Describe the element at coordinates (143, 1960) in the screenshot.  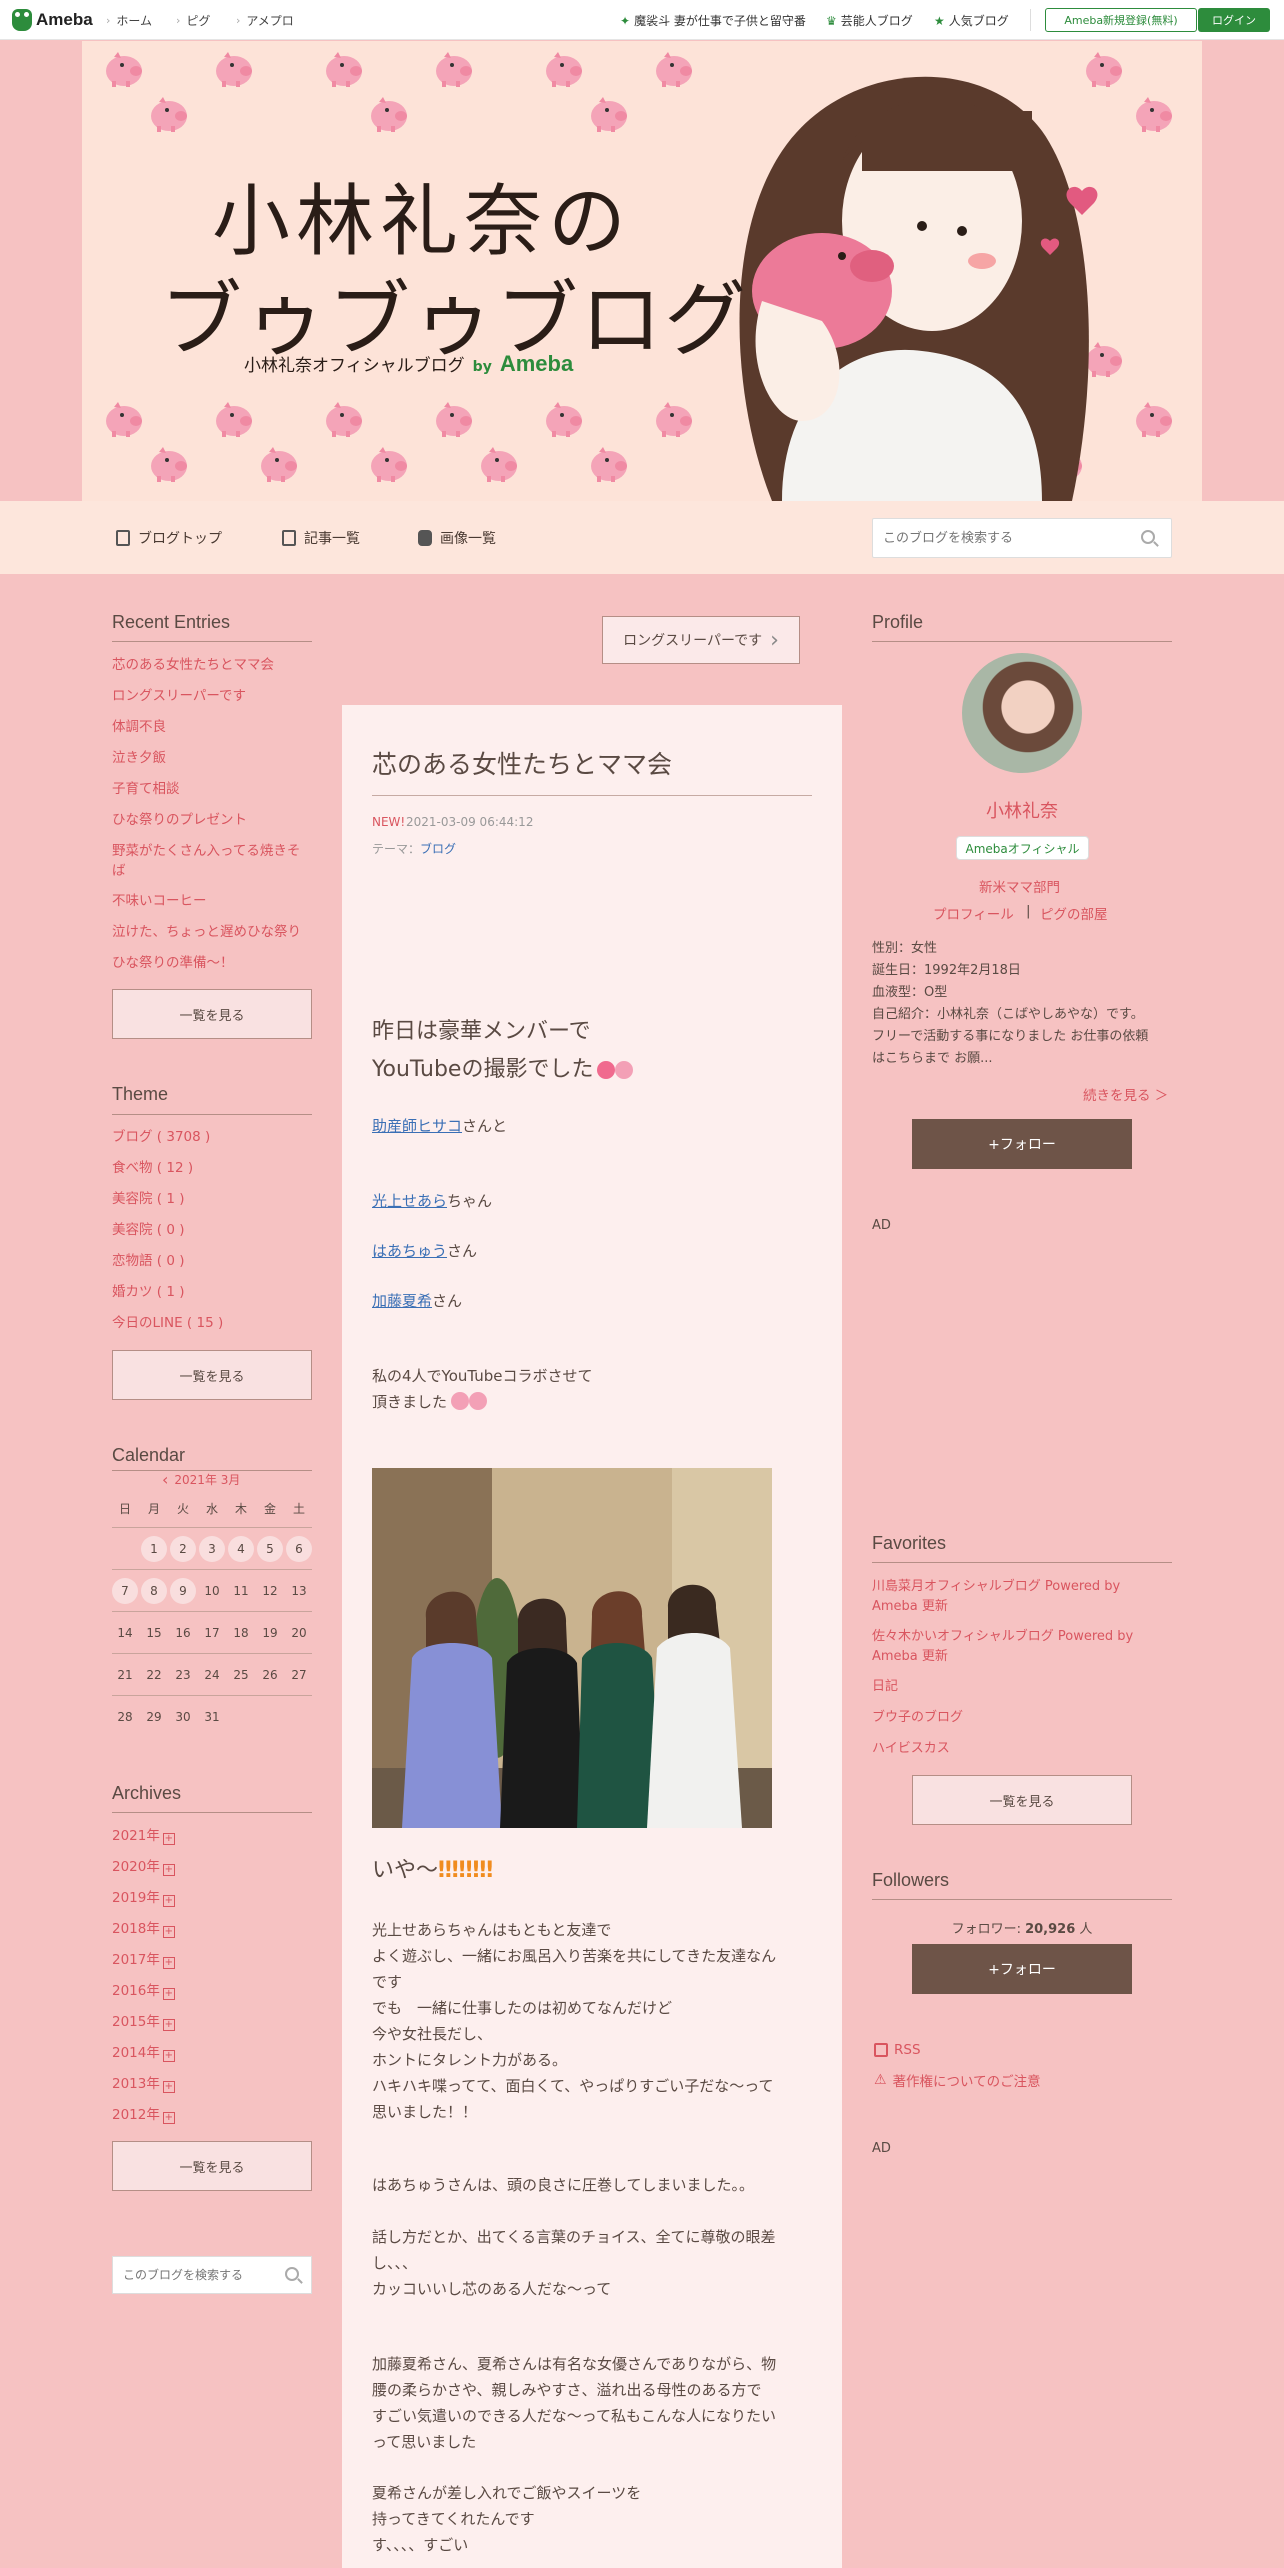
I see `archive-year: 2017年 +` at that location.